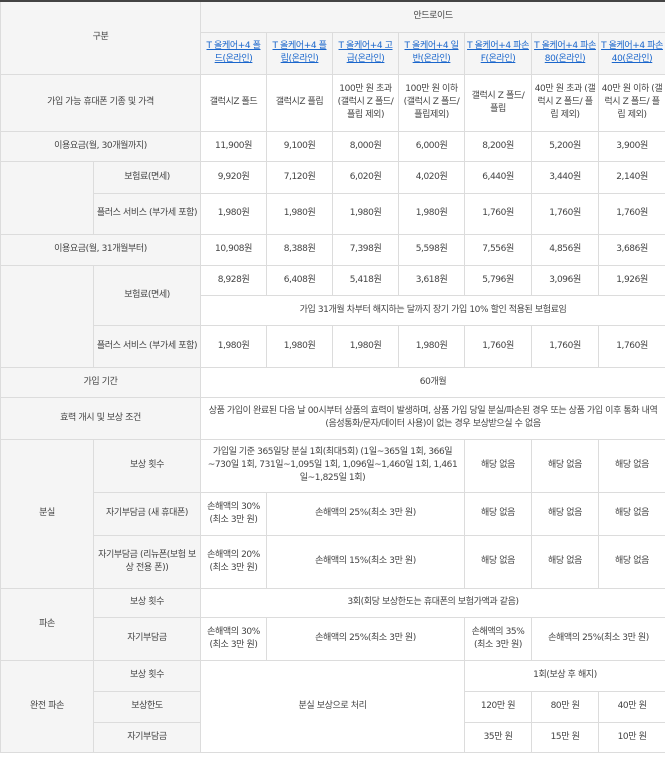 Image resolution: width=665 pixels, height=757 pixels. What do you see at coordinates (234, 146) in the screenshot?
I see `fee30-cell: 11,900원` at bounding box center [234, 146].